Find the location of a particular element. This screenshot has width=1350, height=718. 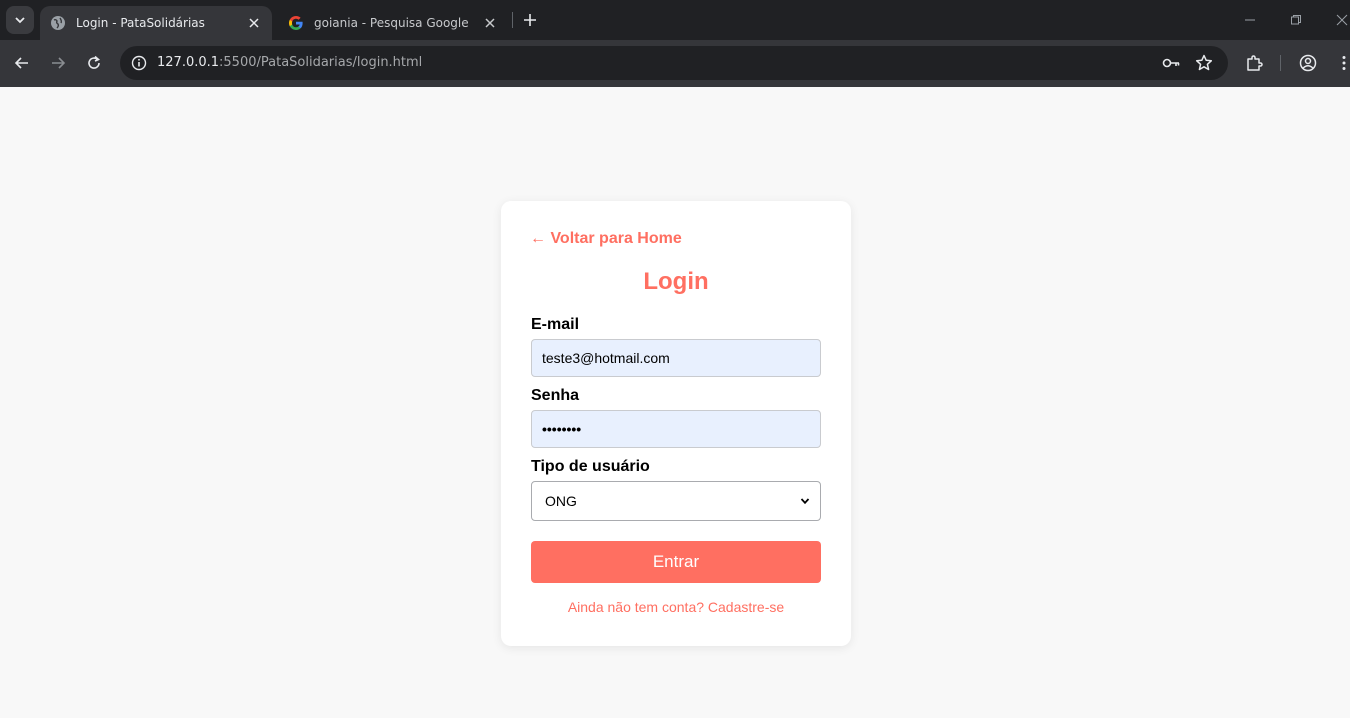

browser-toolbar: 127.0.0.1:5500/PataSolidarias/login.html is located at coordinates (675, 63).